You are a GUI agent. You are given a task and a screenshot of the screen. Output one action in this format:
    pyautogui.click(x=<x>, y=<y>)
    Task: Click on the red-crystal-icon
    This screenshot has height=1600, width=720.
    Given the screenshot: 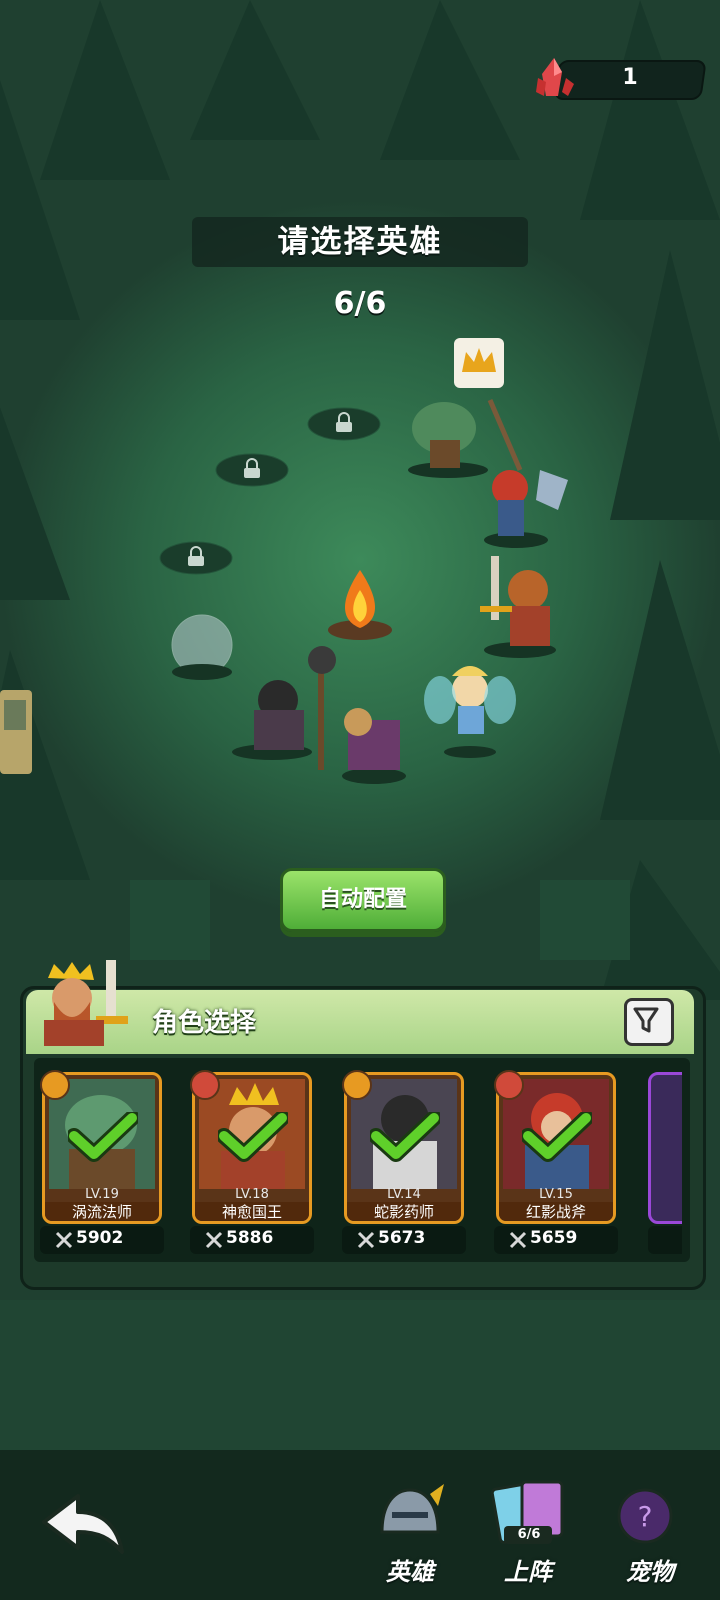 What is the action you would take?
    pyautogui.click(x=555, y=77)
    